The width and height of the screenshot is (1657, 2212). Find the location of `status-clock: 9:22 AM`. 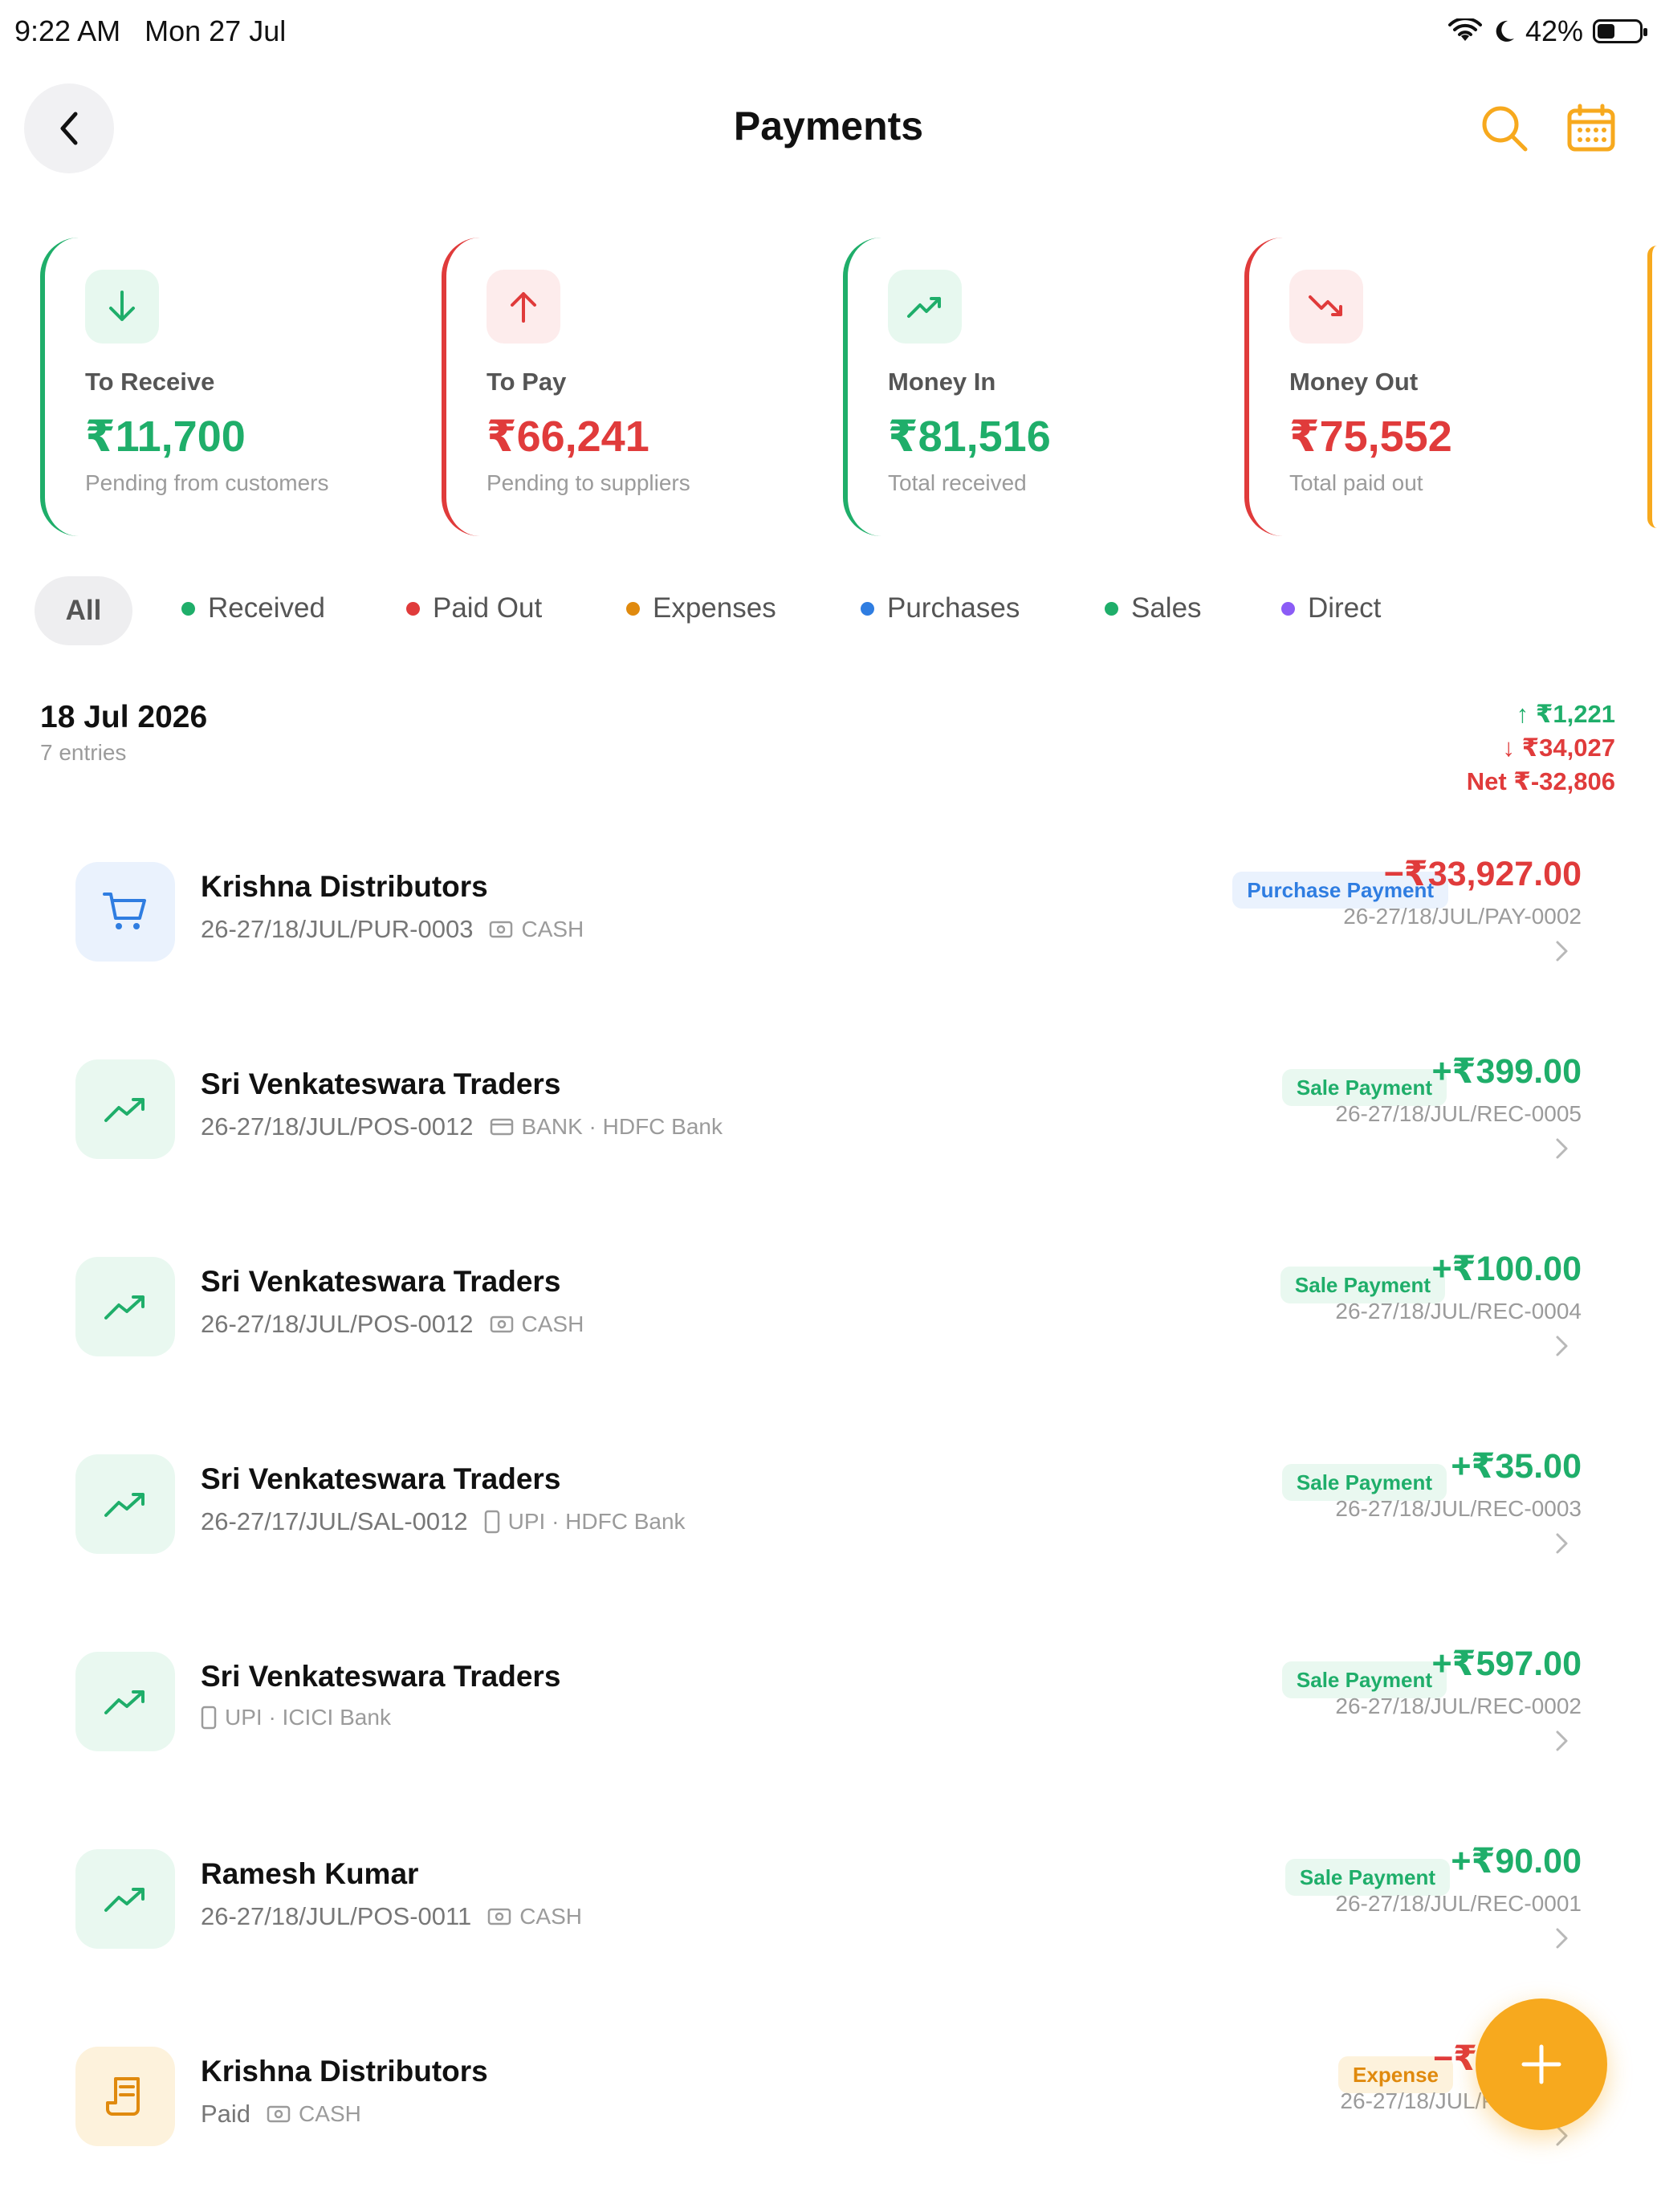

status-clock: 9:22 AM is located at coordinates (67, 31).